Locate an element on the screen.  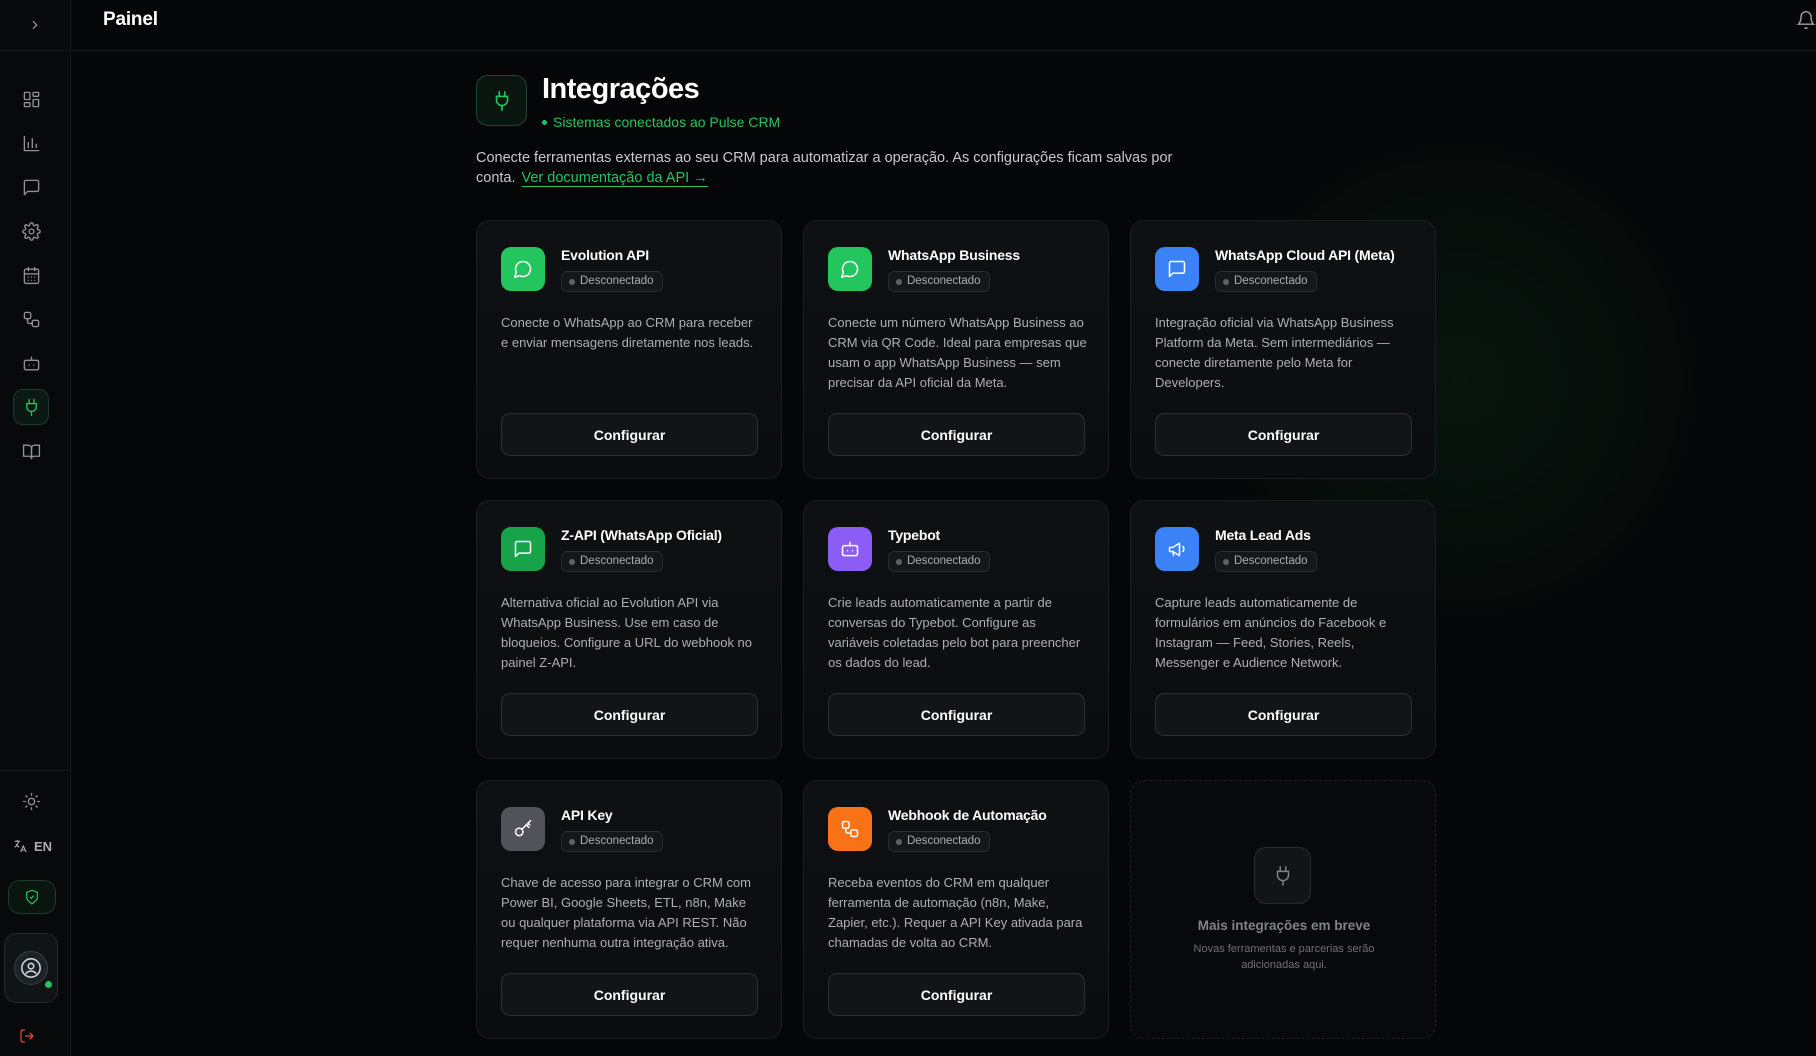
bar-chart-icon is located at coordinates (31, 143).